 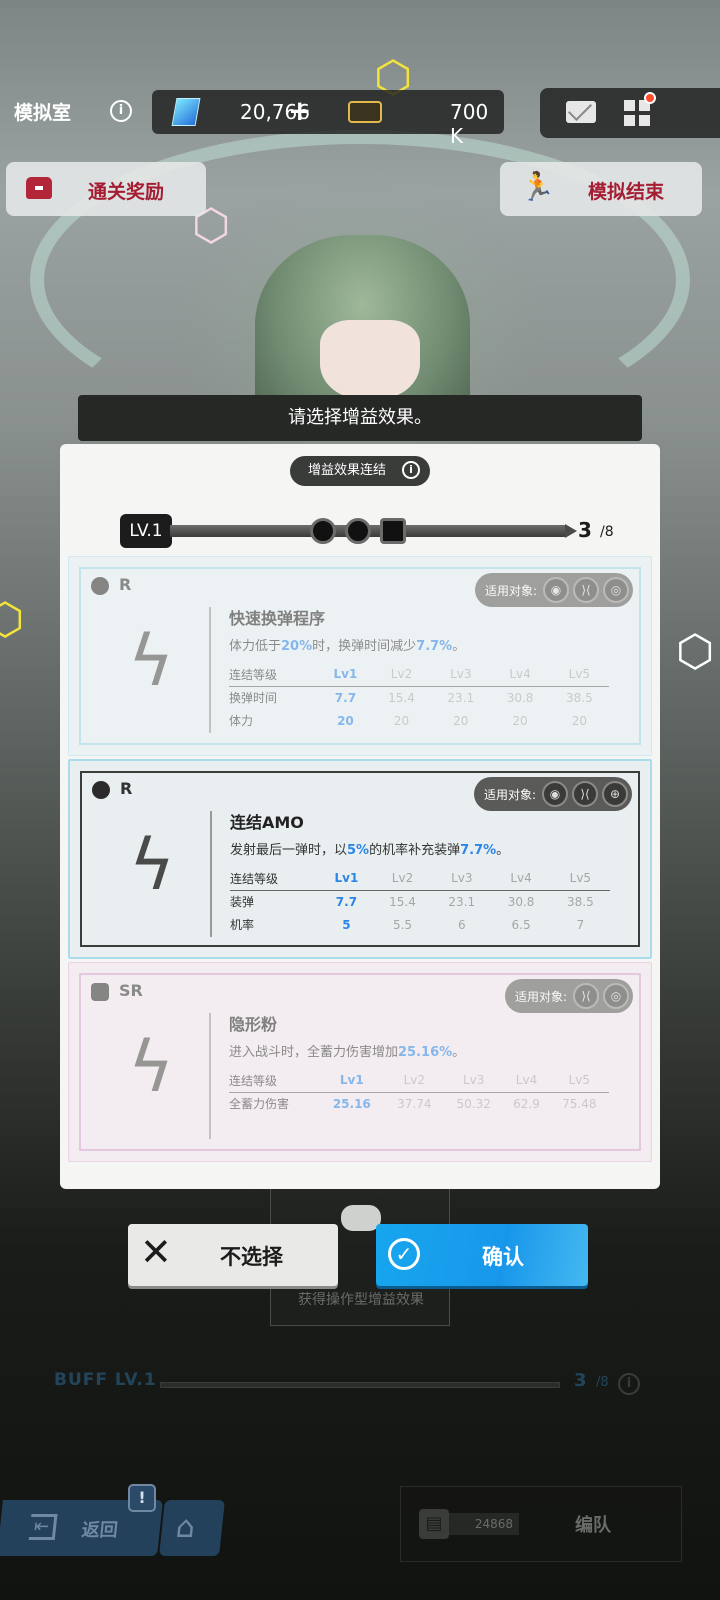 I want to click on exit-icon: ⇤, so click(x=43, y=1527).